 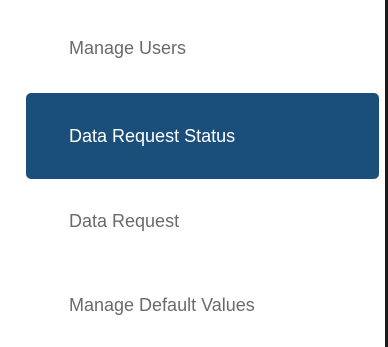 I want to click on nav-item-label: Manage Default Values, so click(x=162, y=304).